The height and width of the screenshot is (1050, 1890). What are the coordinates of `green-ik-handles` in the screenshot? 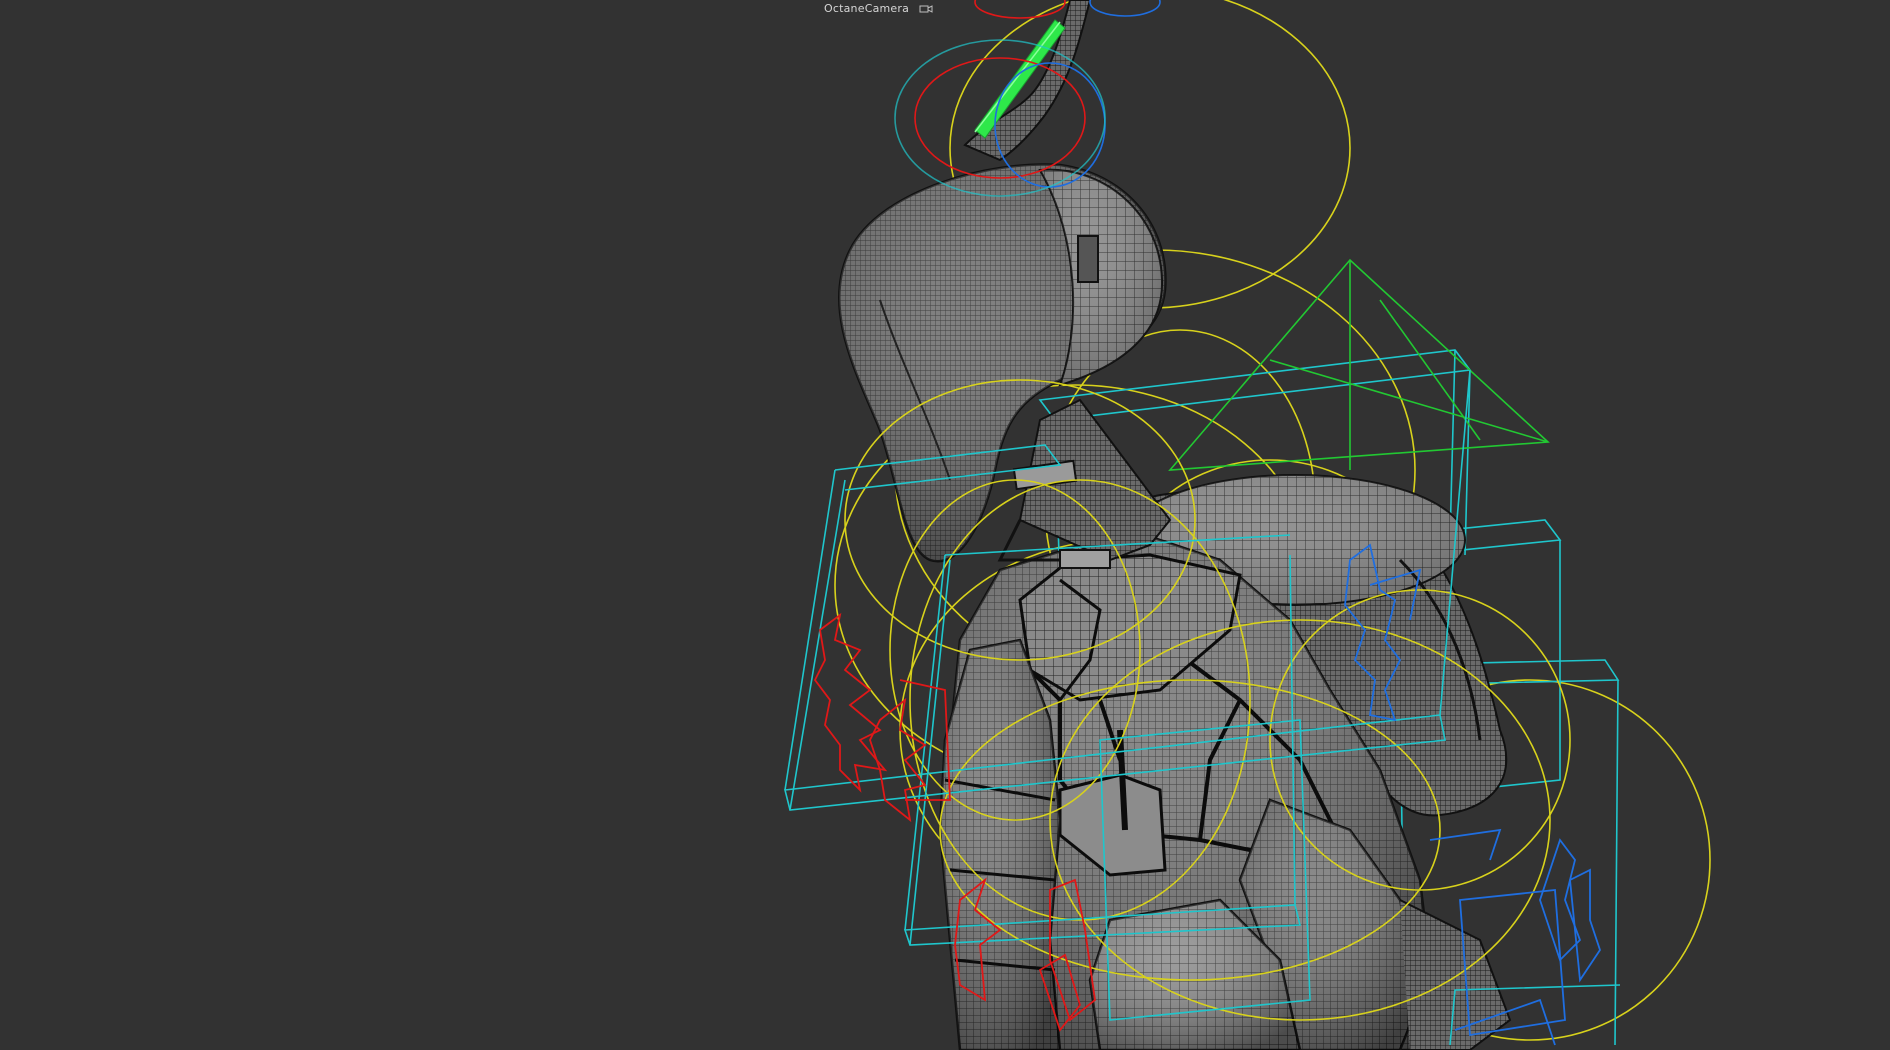 It's located at (1359, 364).